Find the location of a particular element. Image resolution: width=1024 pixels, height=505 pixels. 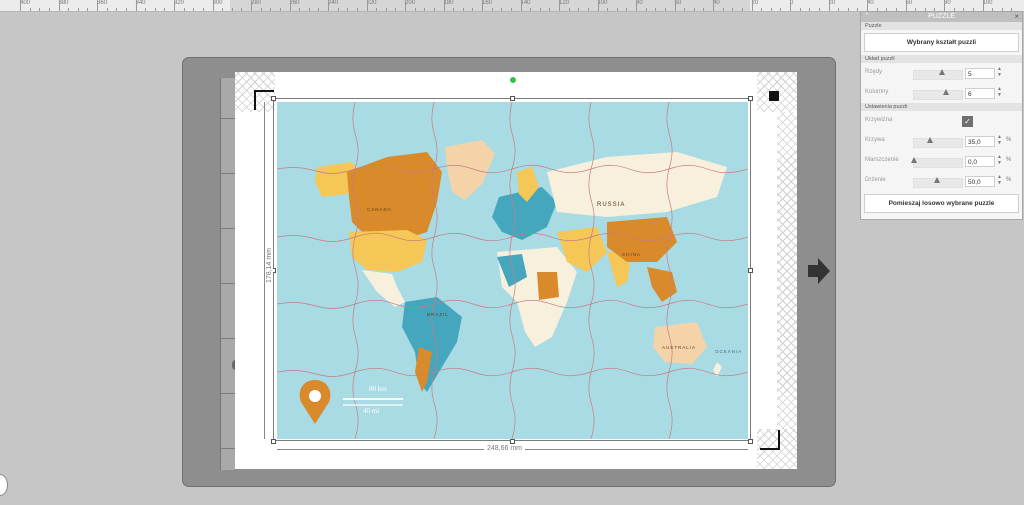

columns-row: Kolumny 6 ▲ ▼ is located at coordinates (941, 93).